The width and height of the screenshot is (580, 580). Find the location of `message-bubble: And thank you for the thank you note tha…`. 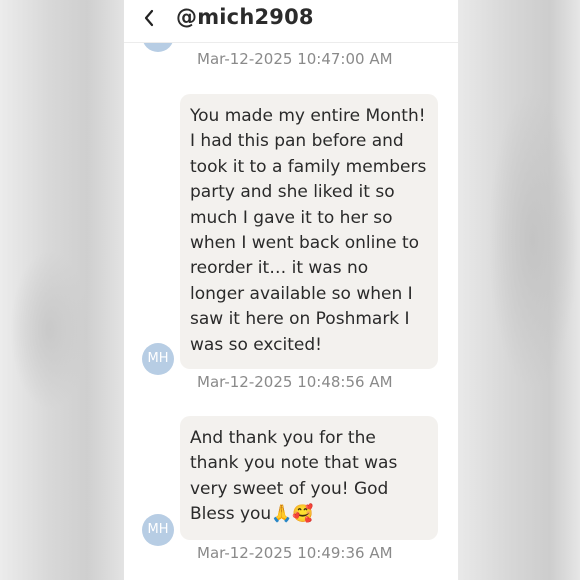

message-bubble: And thank you for the thank you note tha… is located at coordinates (309, 478).